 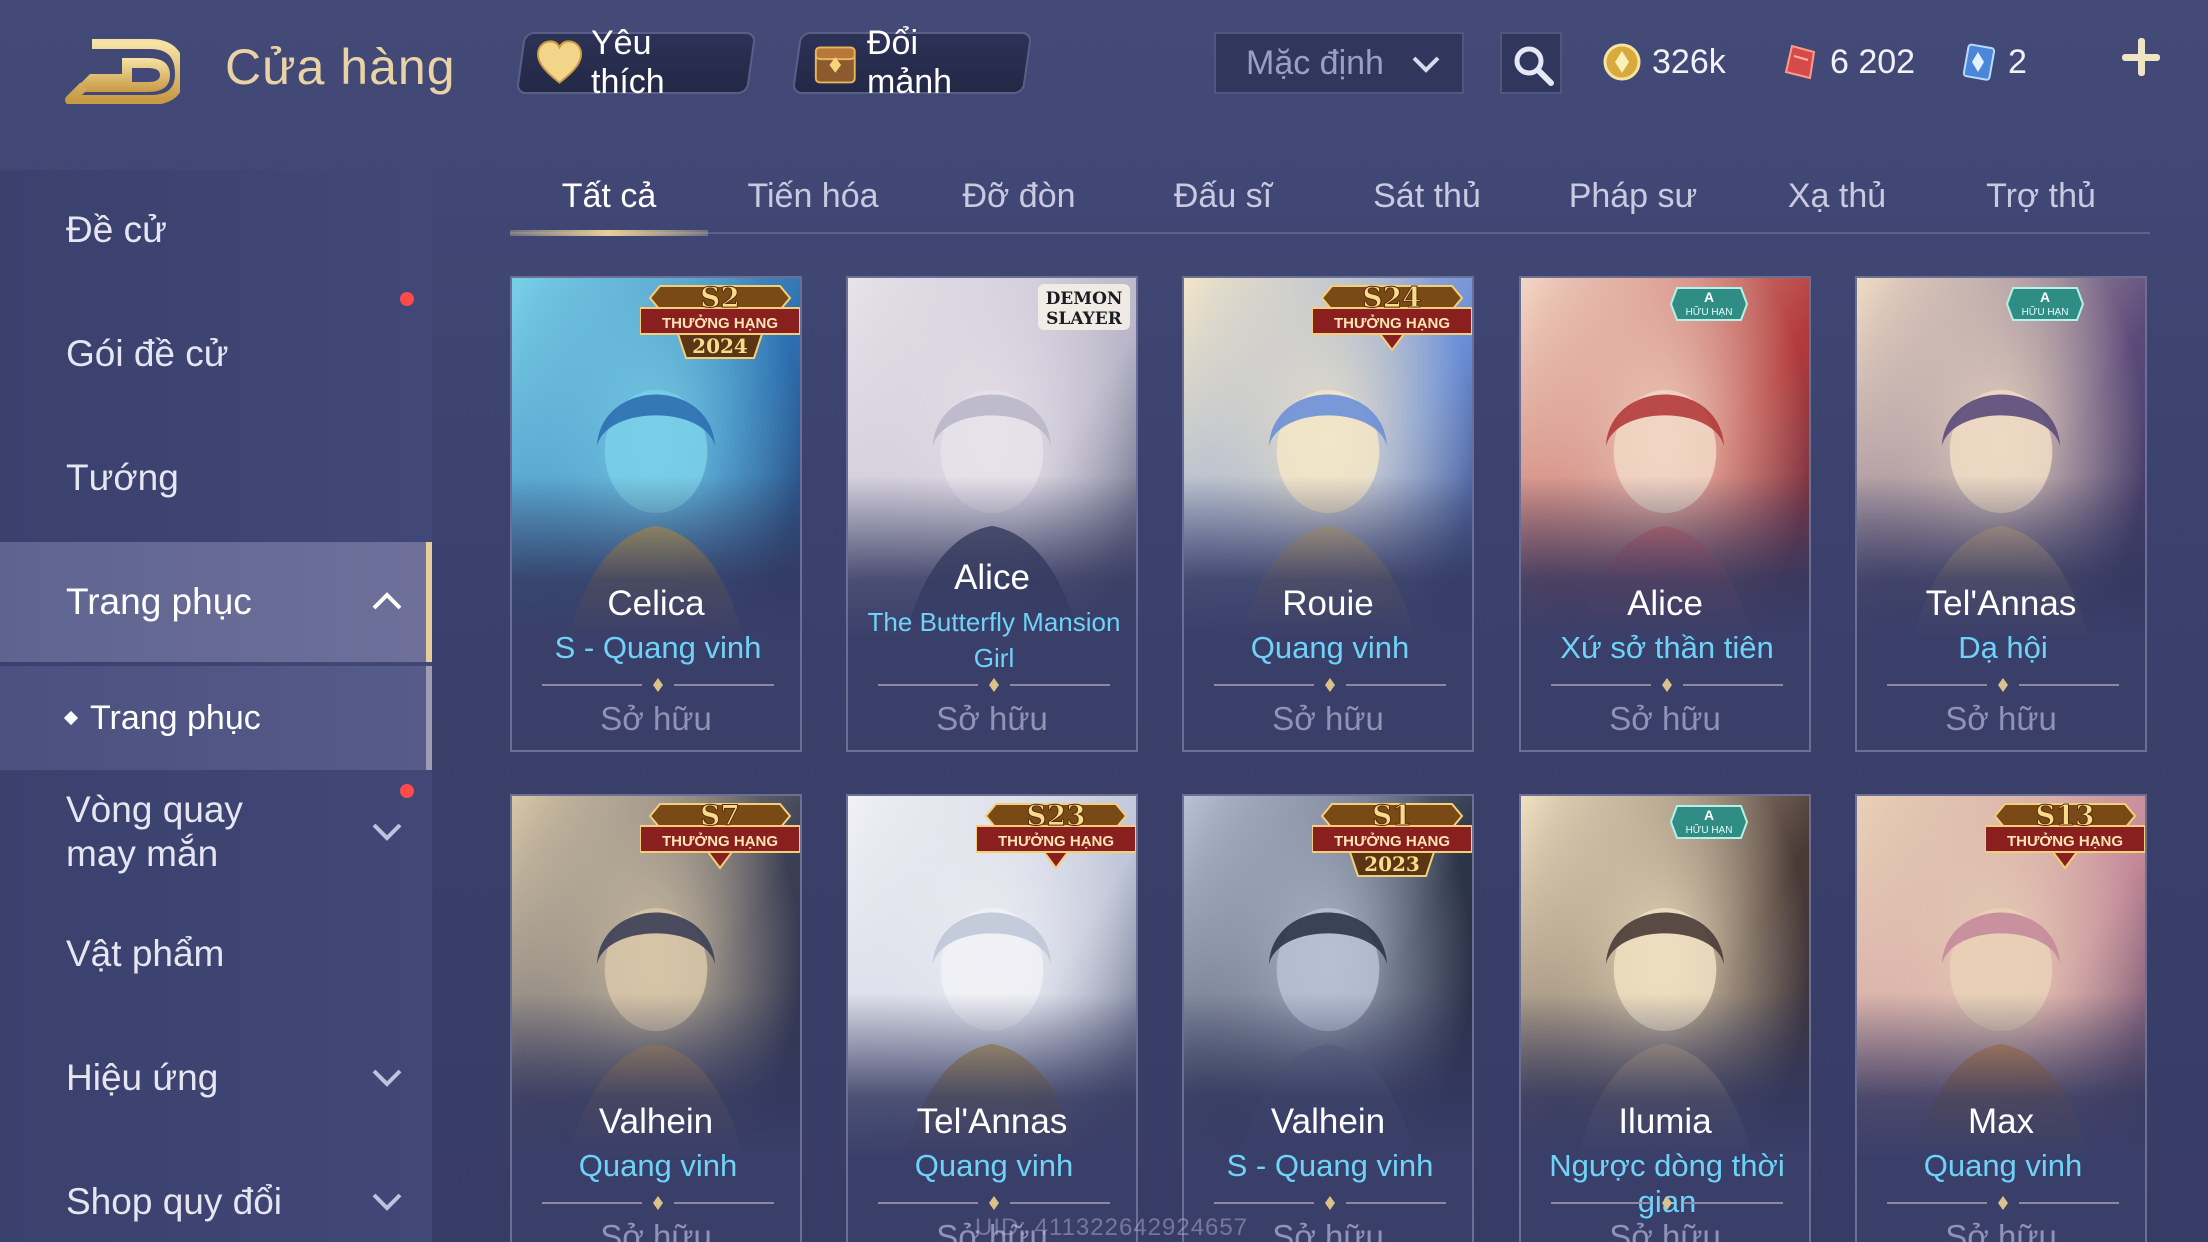 I want to click on skin-name: The Butterfly Mansion Girl, so click(x=994, y=640).